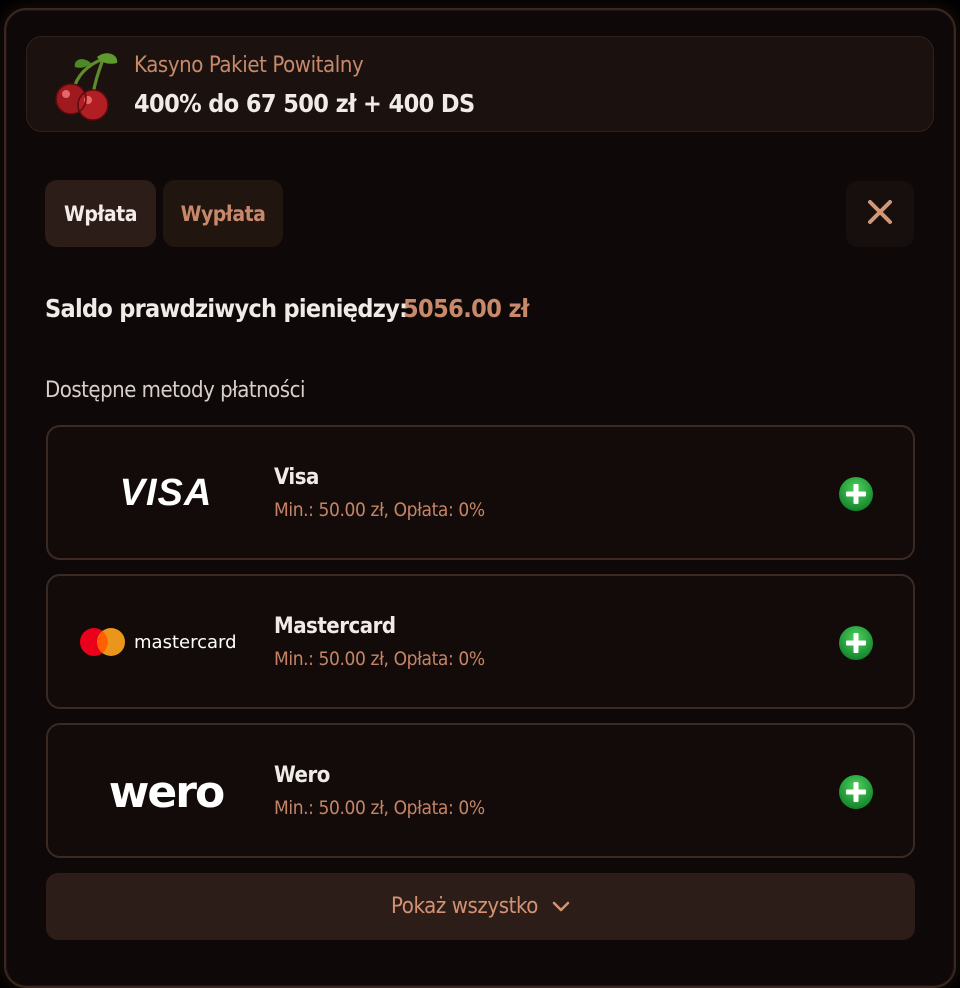 The width and height of the screenshot is (960, 988). I want to click on close-button, so click(880, 214).